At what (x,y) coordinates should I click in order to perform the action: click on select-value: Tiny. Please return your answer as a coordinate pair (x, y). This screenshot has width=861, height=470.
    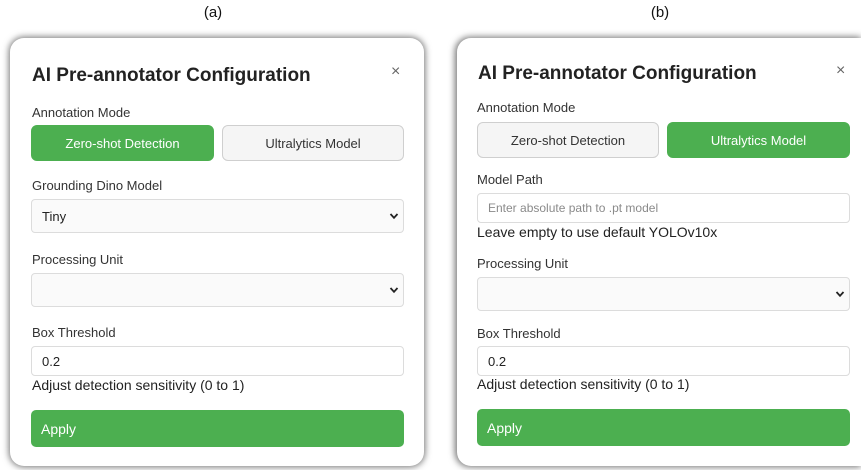
    Looking at the image, I should click on (54, 216).